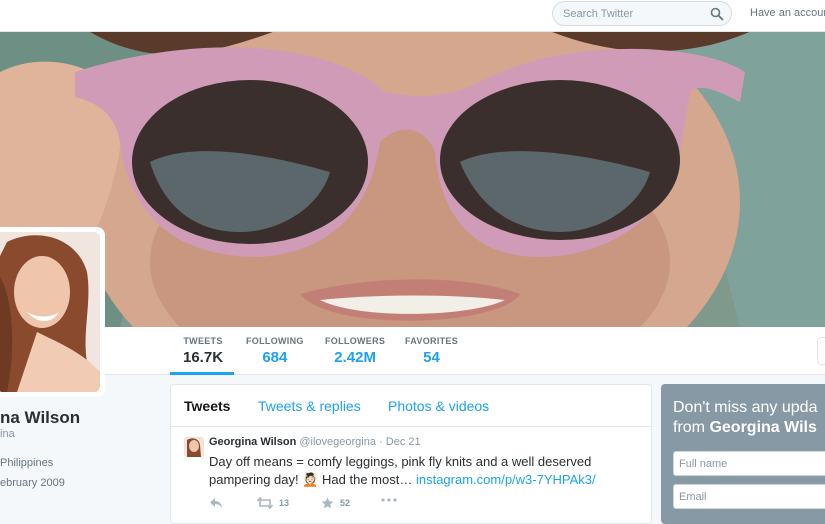 Image resolution: width=825 pixels, height=524 pixels. Describe the element at coordinates (335, 503) in the screenshot. I see `favorite-button: 52` at that location.